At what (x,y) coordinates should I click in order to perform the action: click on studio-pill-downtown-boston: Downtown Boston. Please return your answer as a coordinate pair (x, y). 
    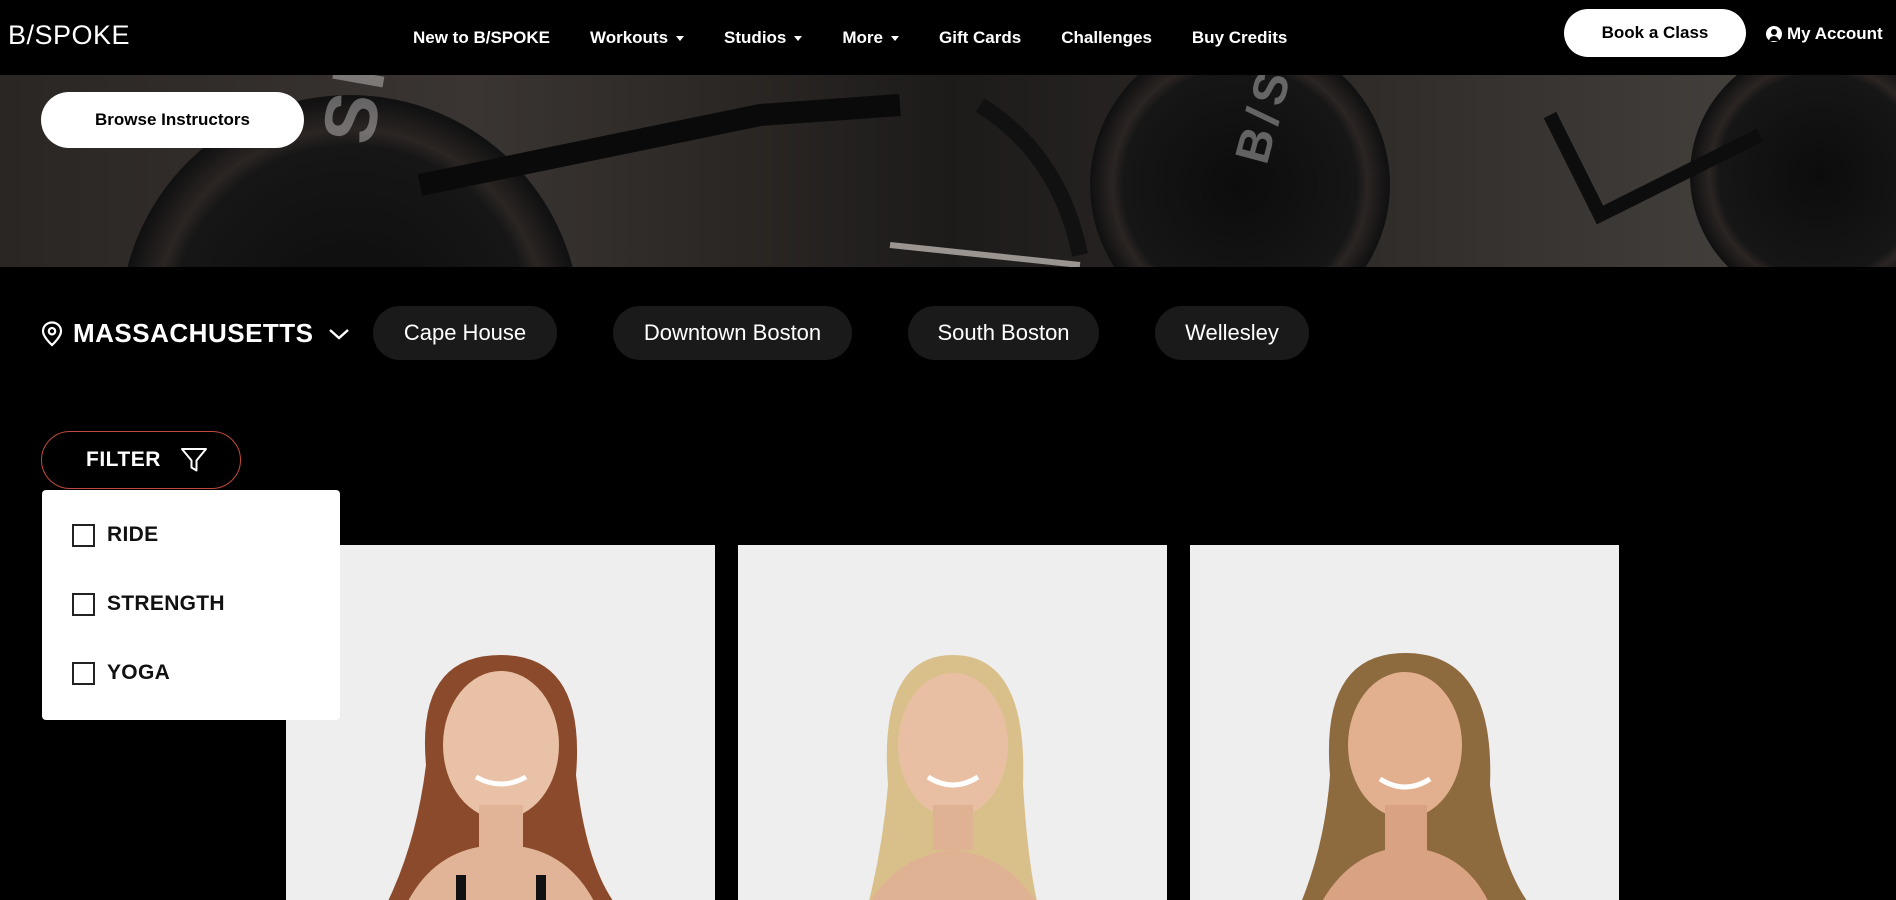
    Looking at the image, I should click on (732, 333).